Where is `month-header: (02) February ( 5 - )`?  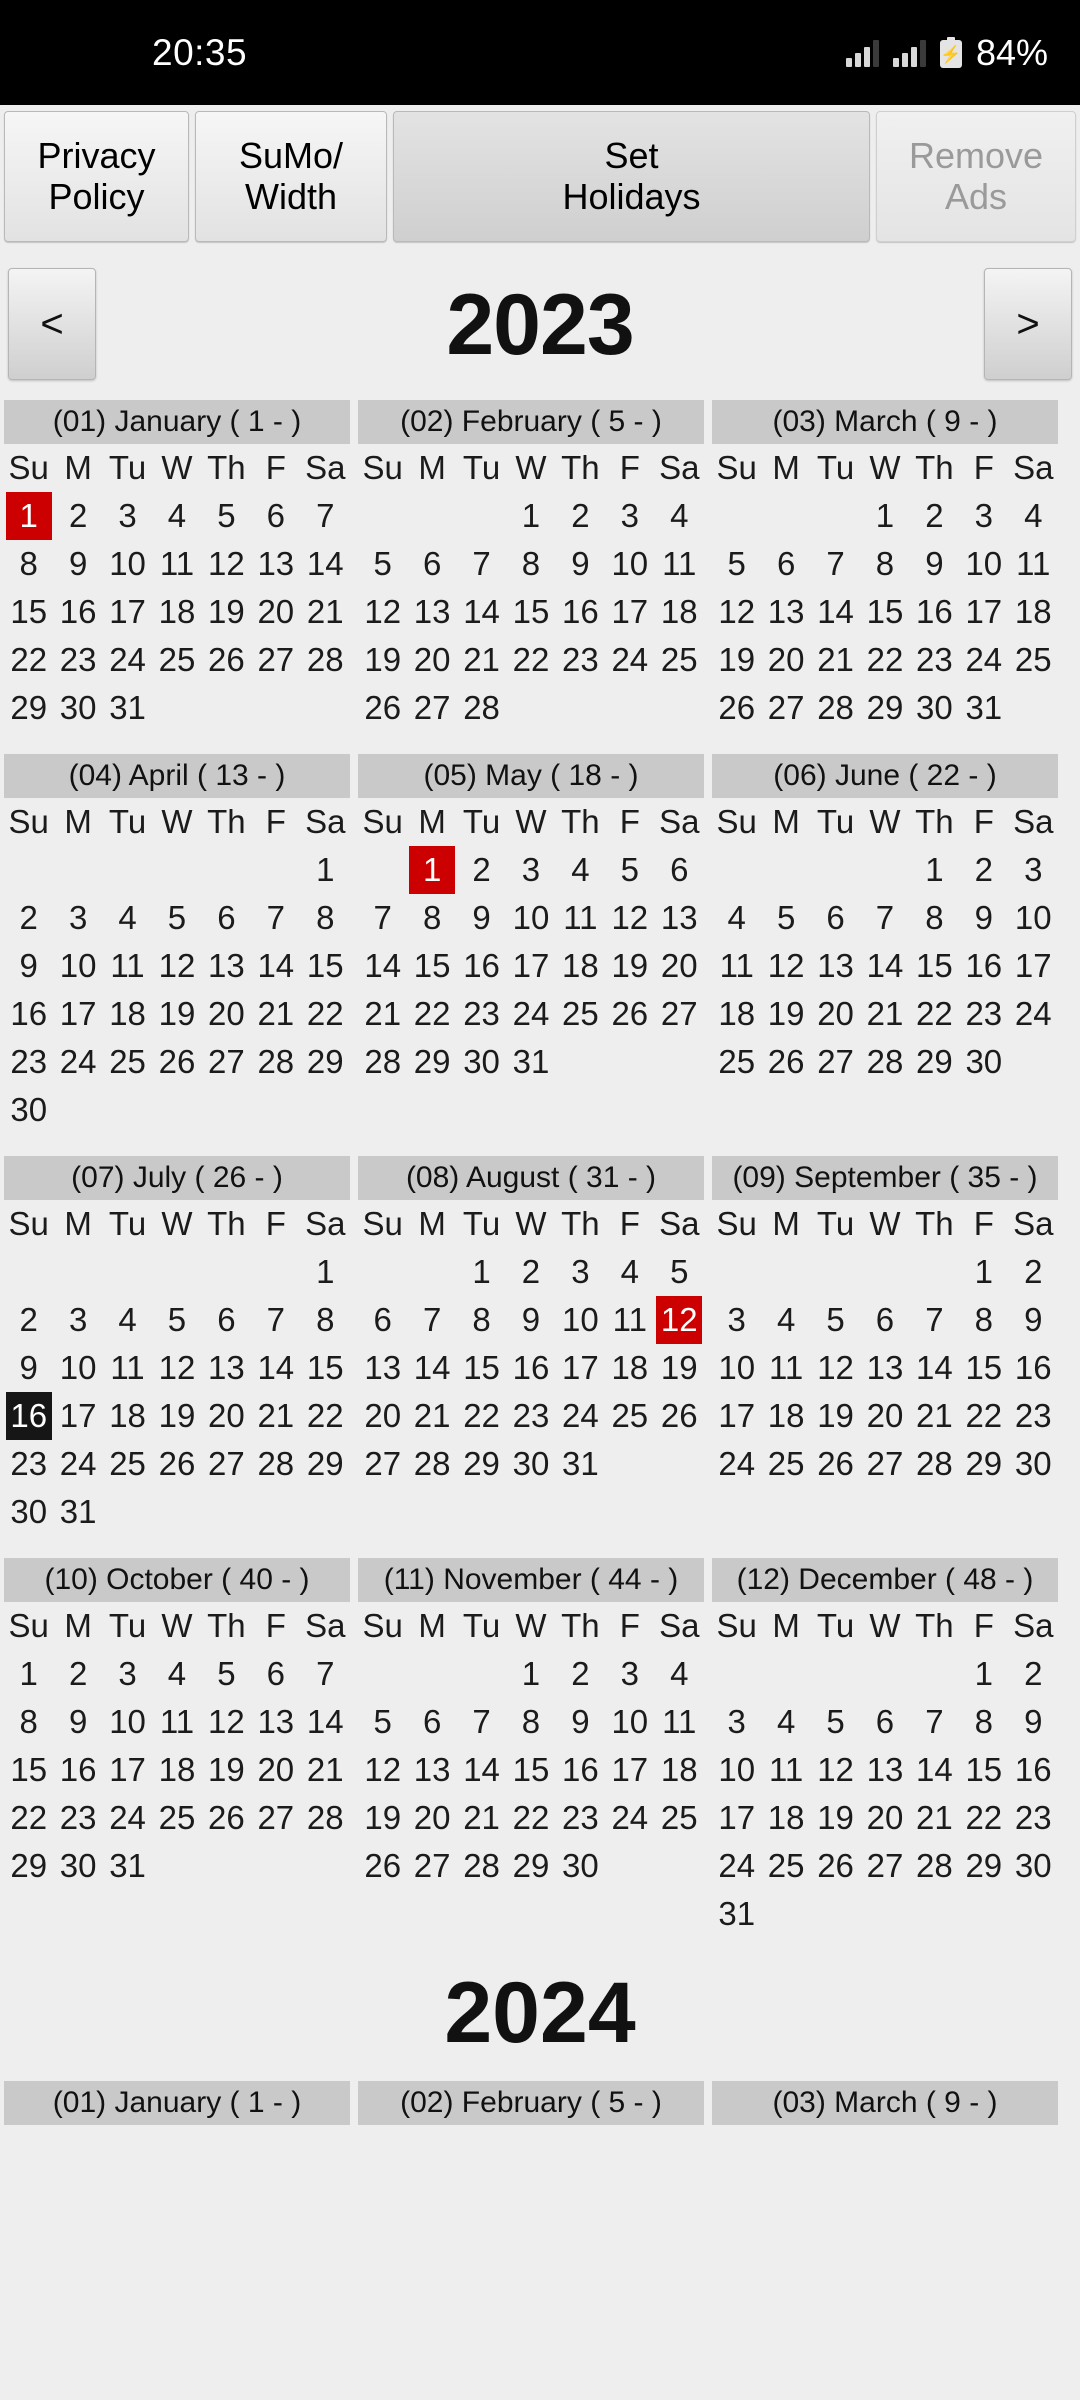
month-header: (02) February ( 5 - ) is located at coordinates (531, 2103).